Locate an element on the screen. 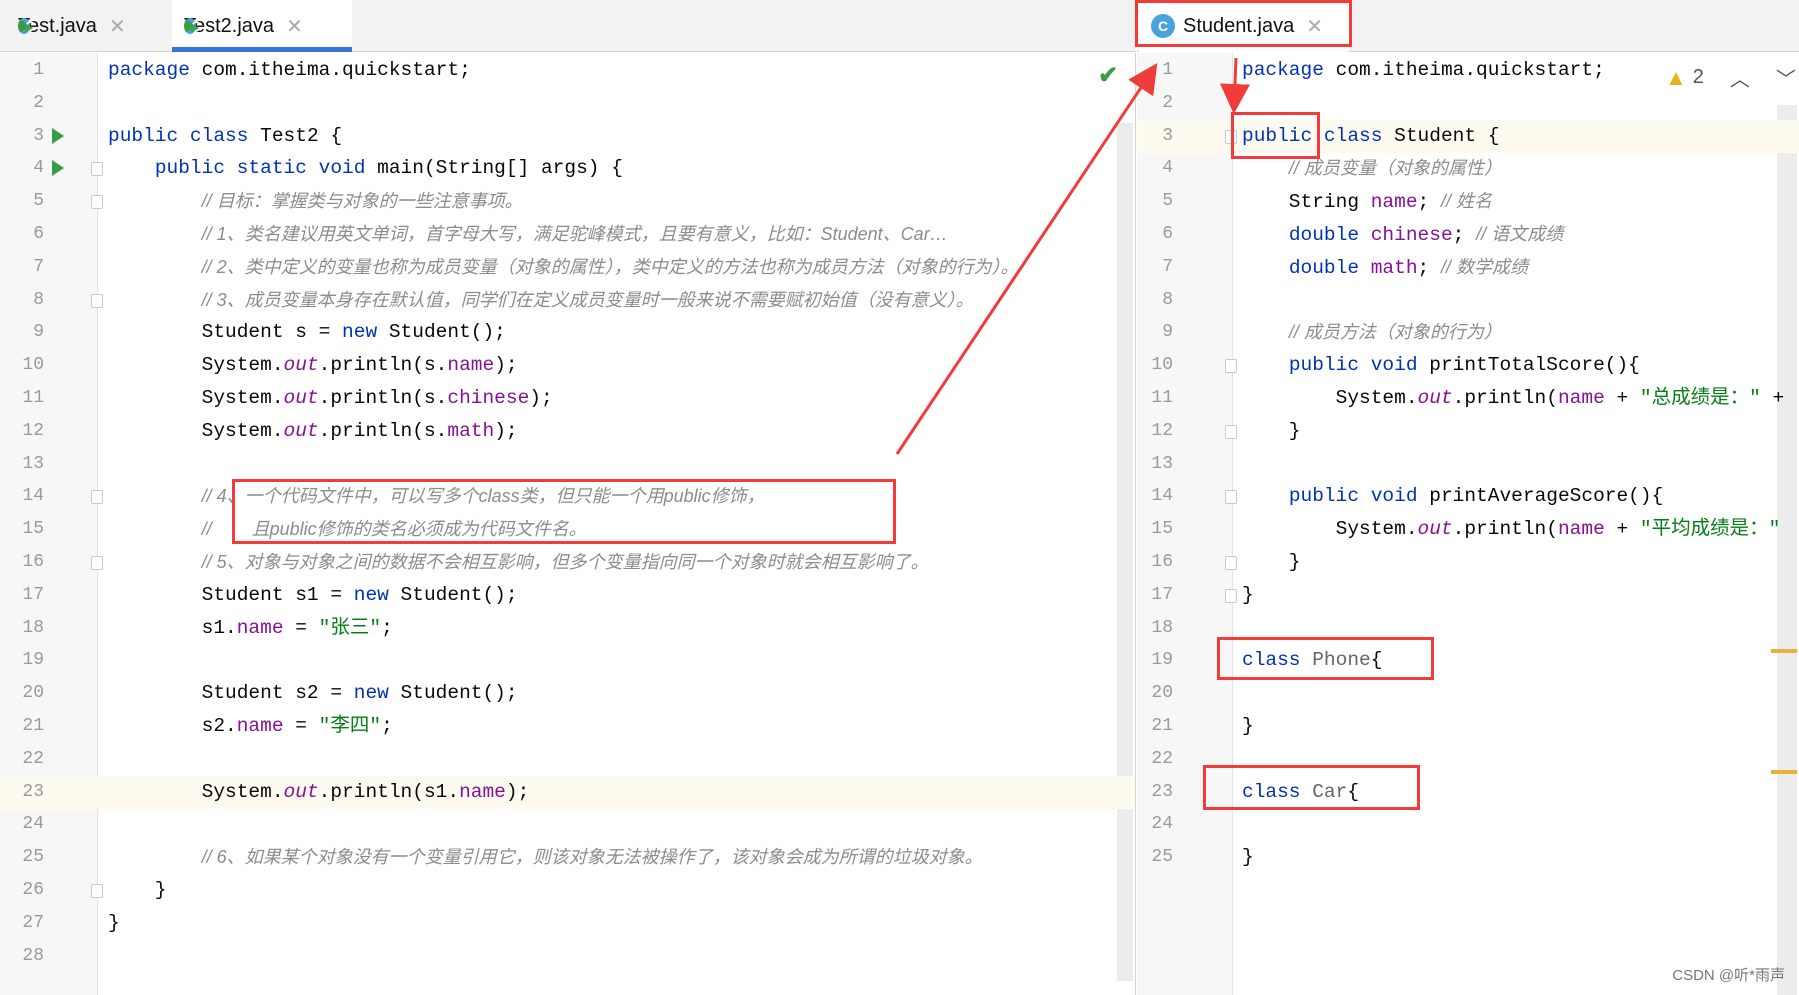  annotation-arrows is located at coordinates (1072, 256).